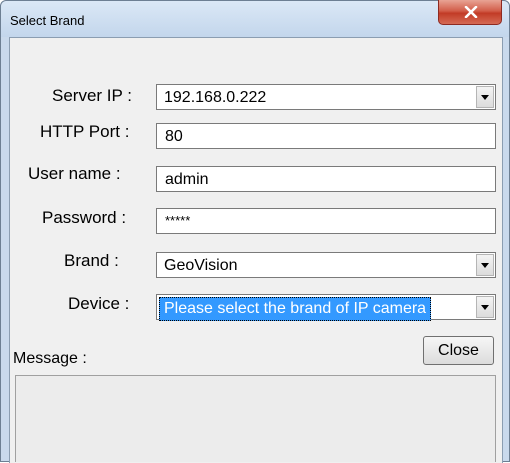 The width and height of the screenshot is (510, 463). Describe the element at coordinates (201, 265) in the screenshot. I see `brand-value: GeoVision` at that location.